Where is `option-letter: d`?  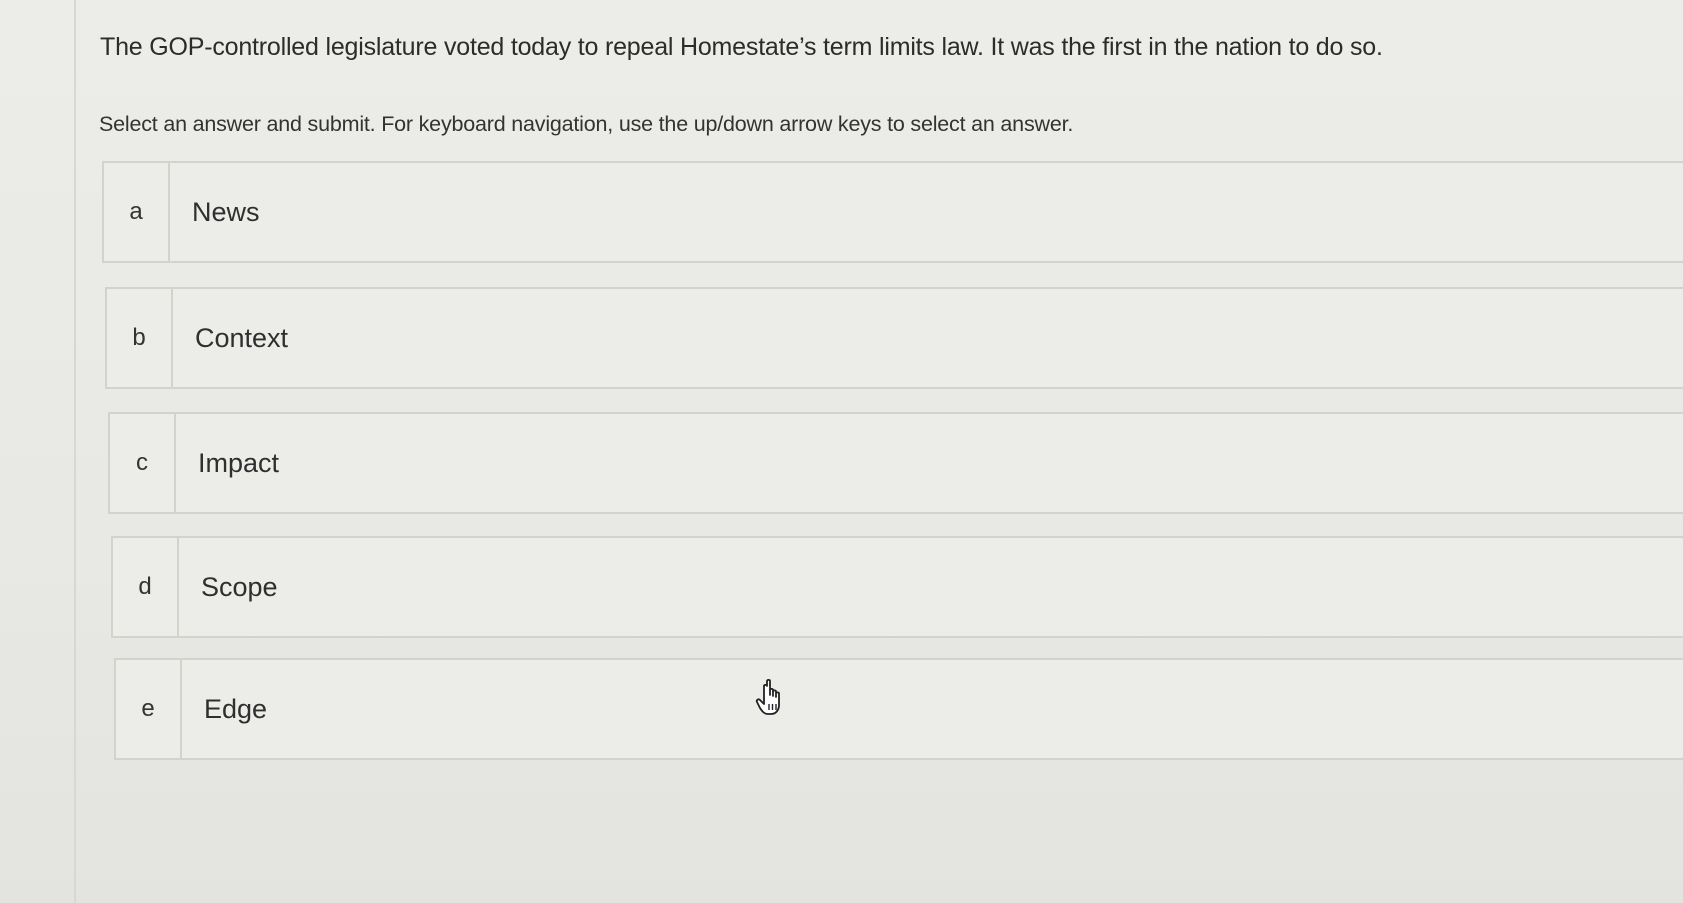 option-letter: d is located at coordinates (146, 587).